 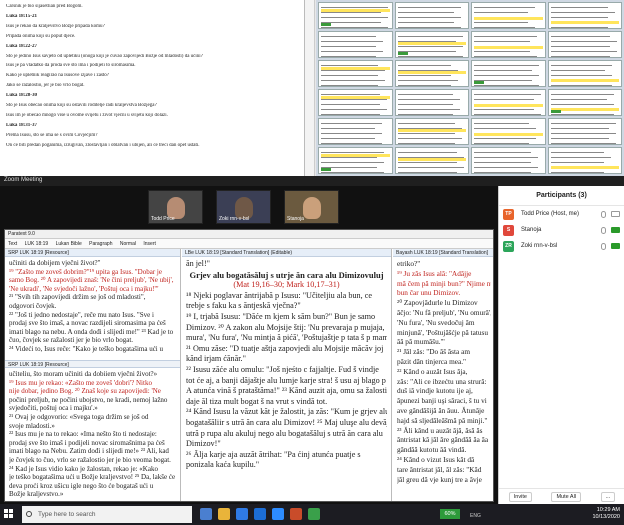 I want to click on document-line: Luka 18:31-37, so click(x=21, y=125).